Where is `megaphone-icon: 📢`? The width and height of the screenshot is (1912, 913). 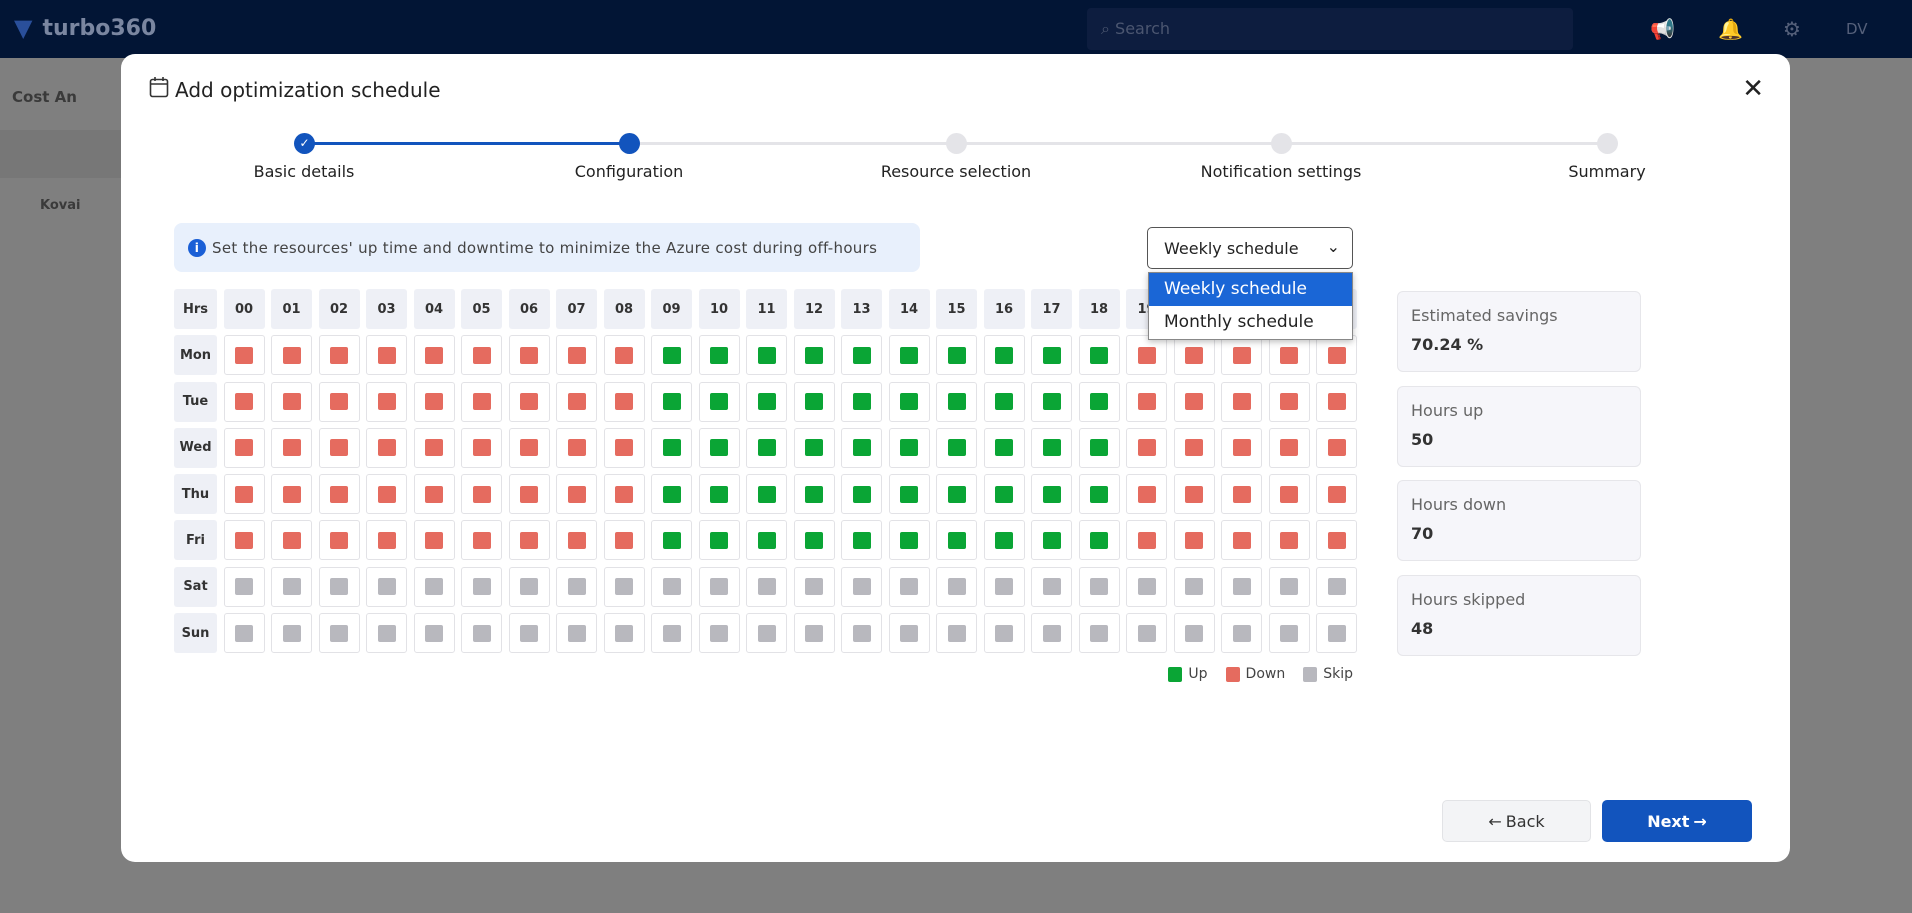
megaphone-icon: 📢 is located at coordinates (1662, 29).